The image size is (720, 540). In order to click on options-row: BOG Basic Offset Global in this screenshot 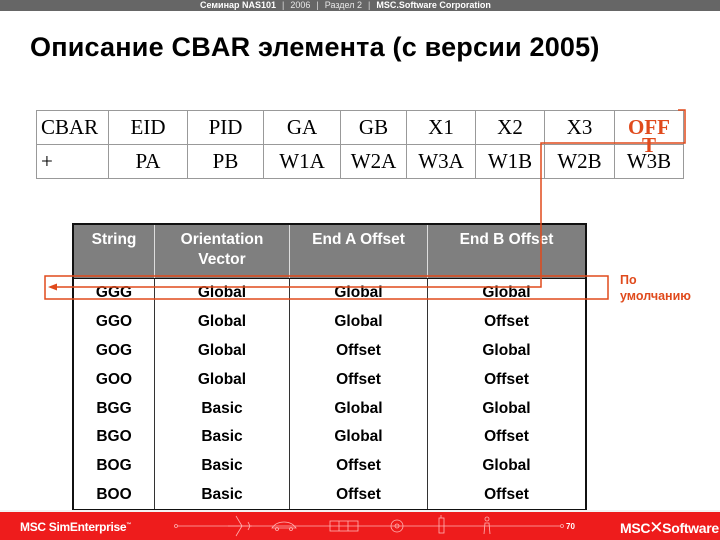, I will do `click(329, 466)`.